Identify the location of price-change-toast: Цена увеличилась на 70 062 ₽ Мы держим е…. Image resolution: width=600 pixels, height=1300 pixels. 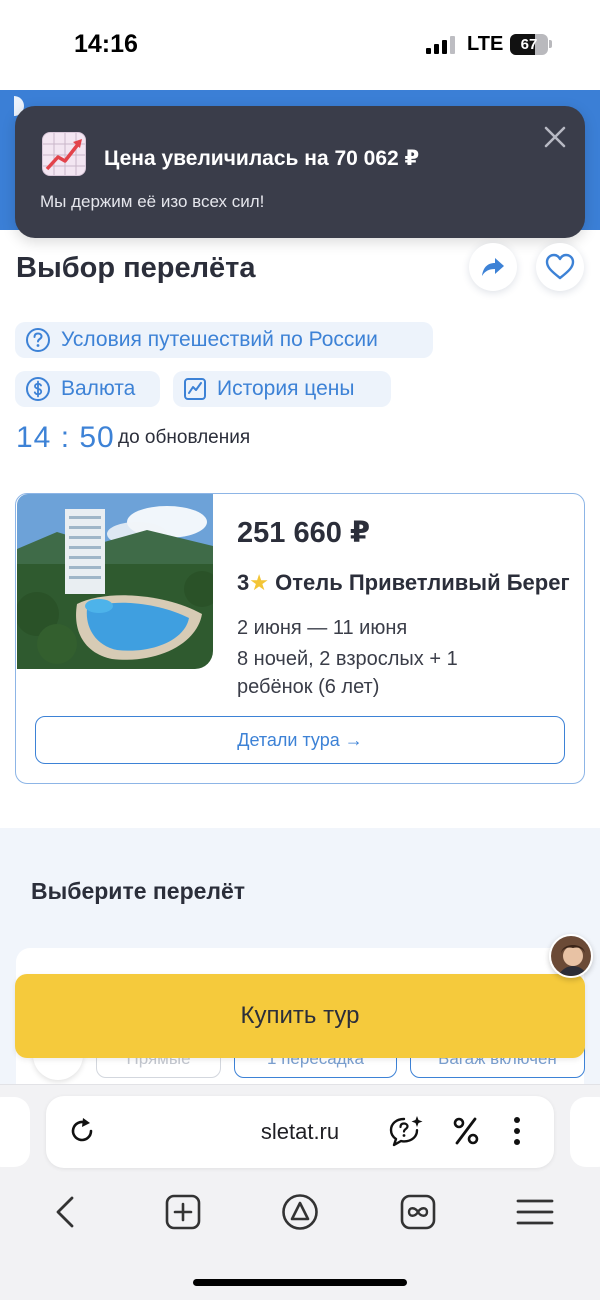
(300, 172).